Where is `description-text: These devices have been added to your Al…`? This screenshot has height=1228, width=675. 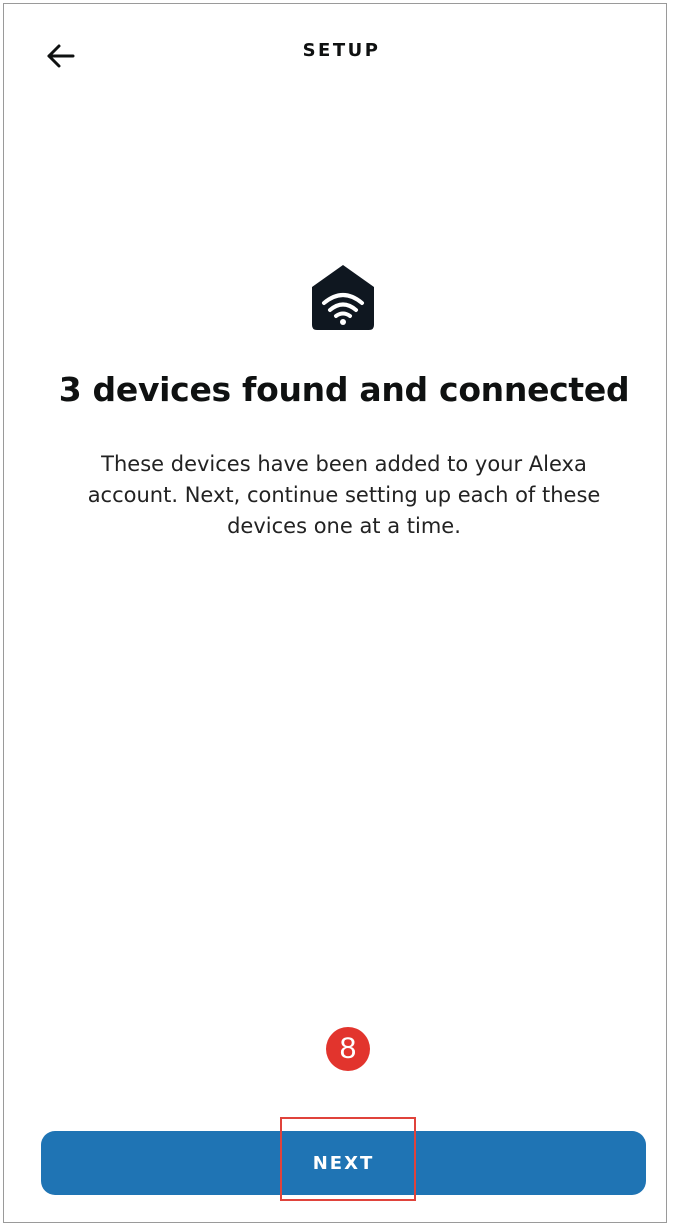
description-text: These devices have been added to your Al… is located at coordinates (344, 495).